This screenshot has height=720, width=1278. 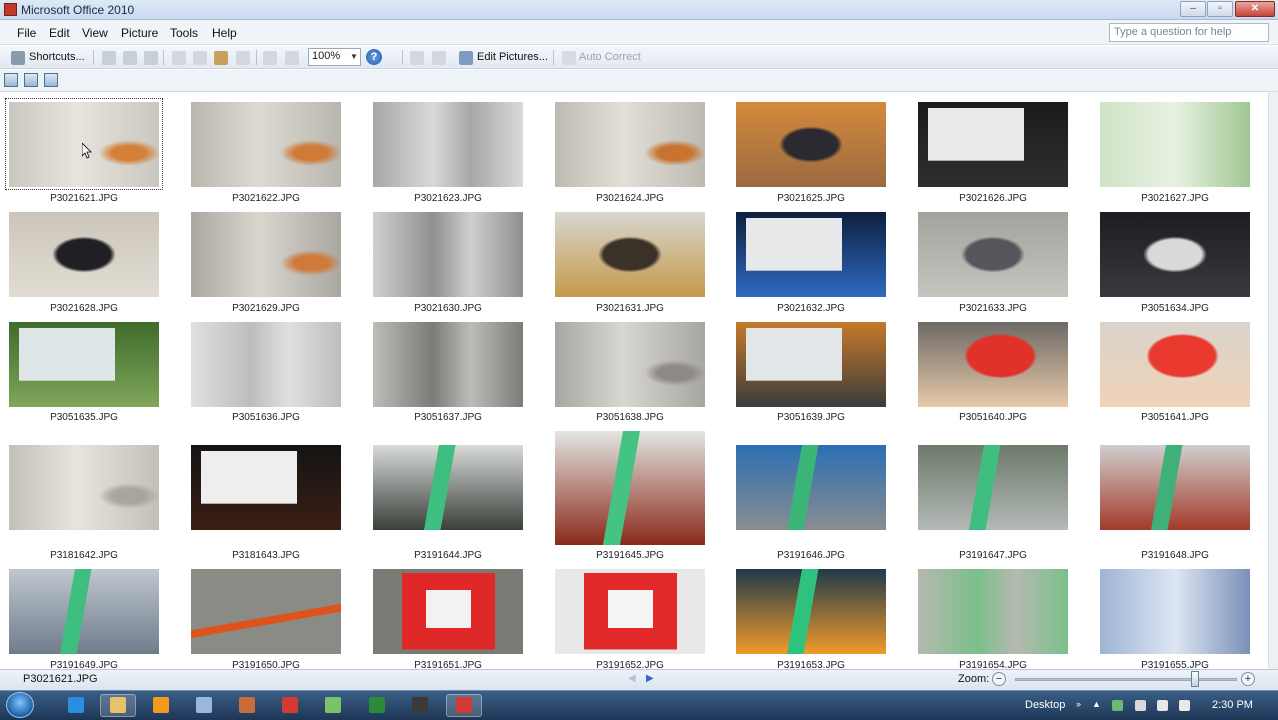 I want to click on thumbnail-caption: P3191651.JPG, so click(x=448, y=664).